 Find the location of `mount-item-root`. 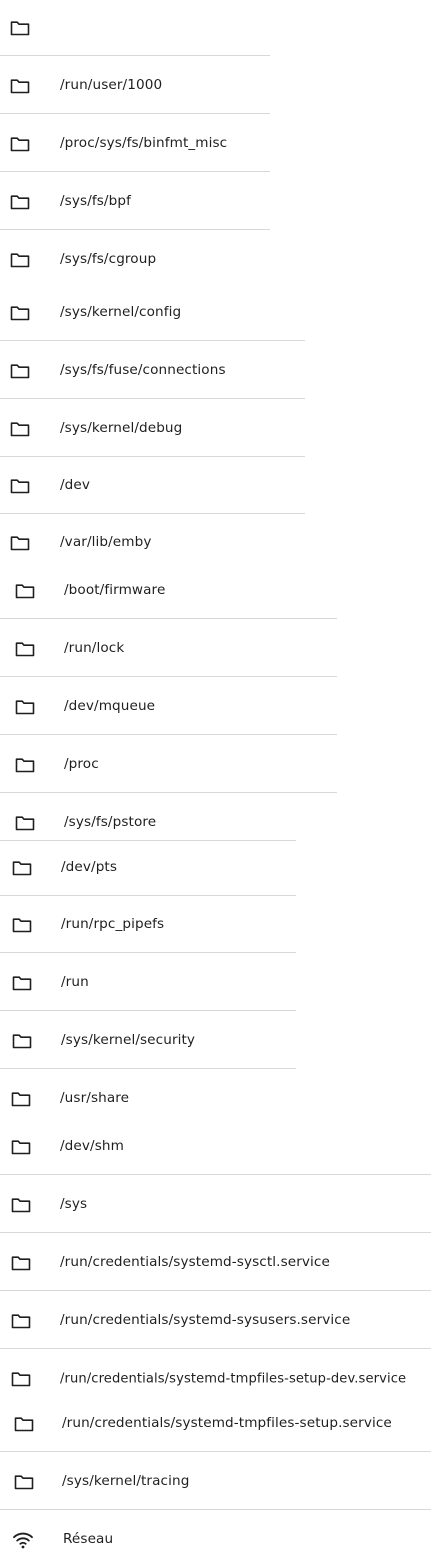

mount-item-root is located at coordinates (135, 28).